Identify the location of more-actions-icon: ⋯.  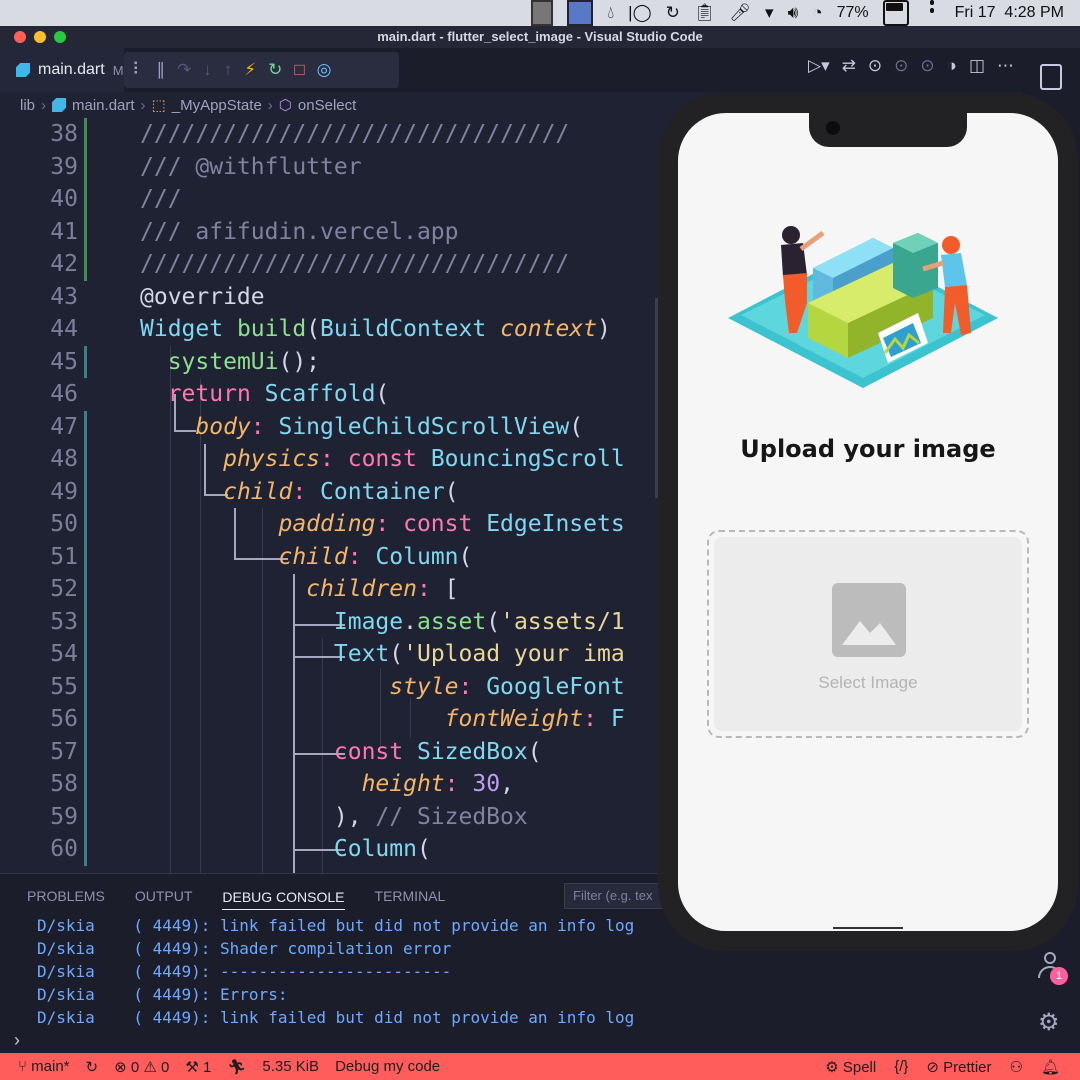
(1005, 66).